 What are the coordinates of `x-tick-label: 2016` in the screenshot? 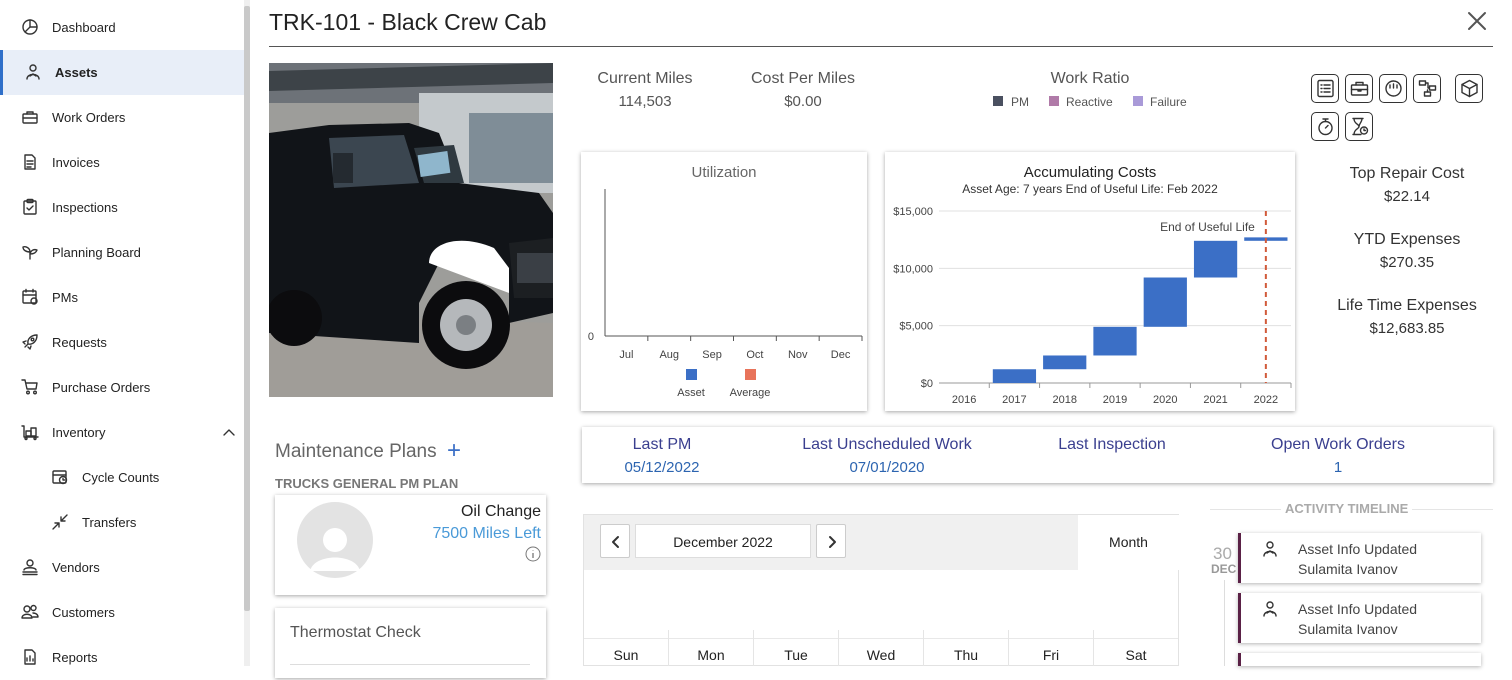 It's located at (964, 400).